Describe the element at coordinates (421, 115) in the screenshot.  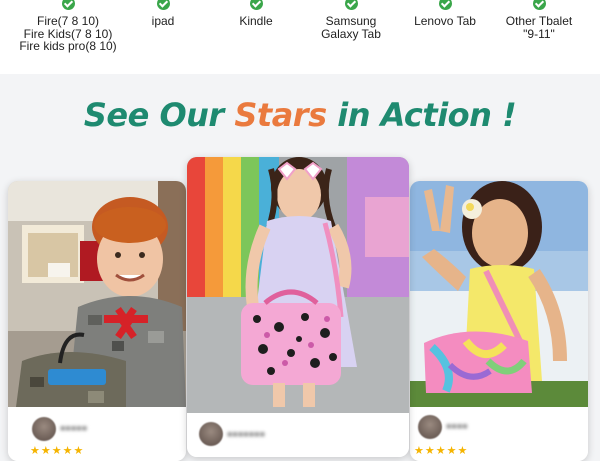
I see `headline-part-3: in Action !` at that location.